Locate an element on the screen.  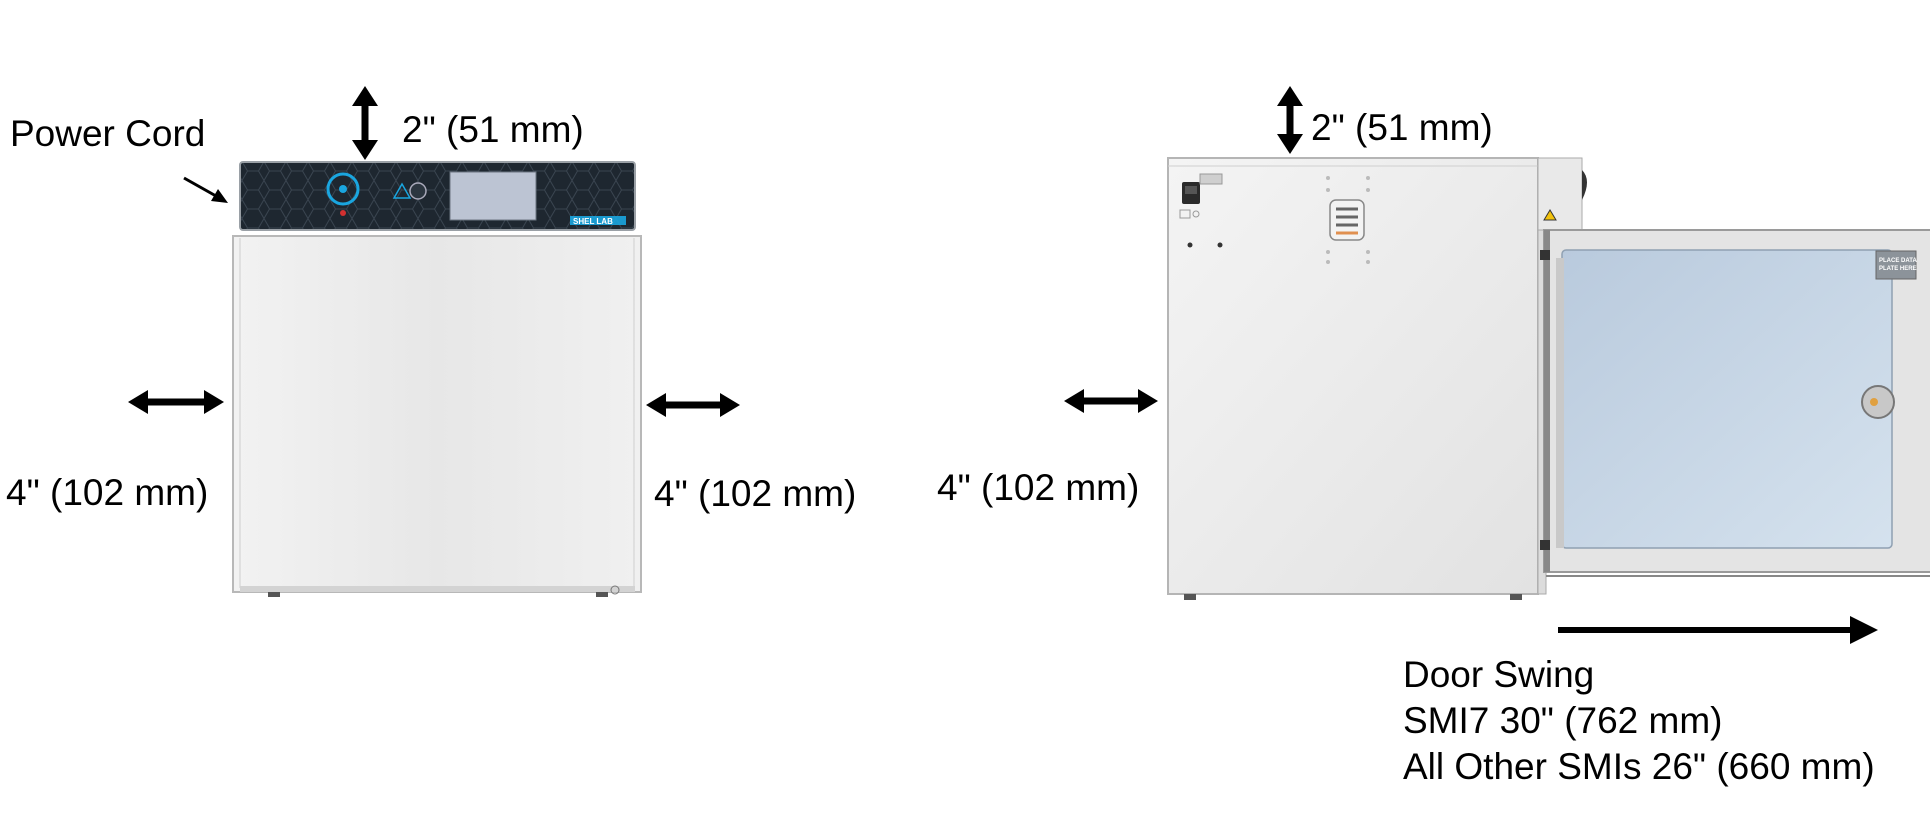
open-door: PLACE DATA PLATE HERE is located at coordinates (1735, 403).